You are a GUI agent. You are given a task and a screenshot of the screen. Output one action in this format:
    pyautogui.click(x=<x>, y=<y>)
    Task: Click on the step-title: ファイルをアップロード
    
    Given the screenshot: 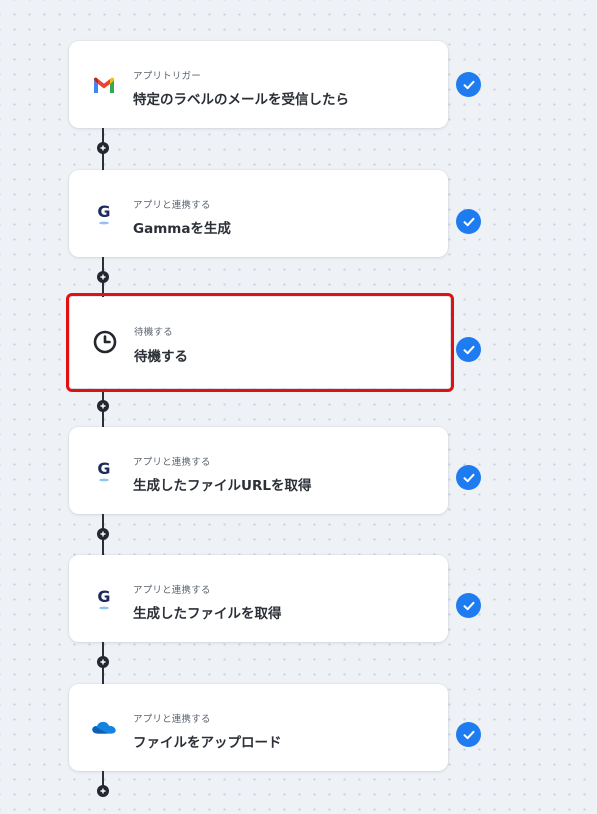 What is the action you would take?
    pyautogui.click(x=207, y=743)
    